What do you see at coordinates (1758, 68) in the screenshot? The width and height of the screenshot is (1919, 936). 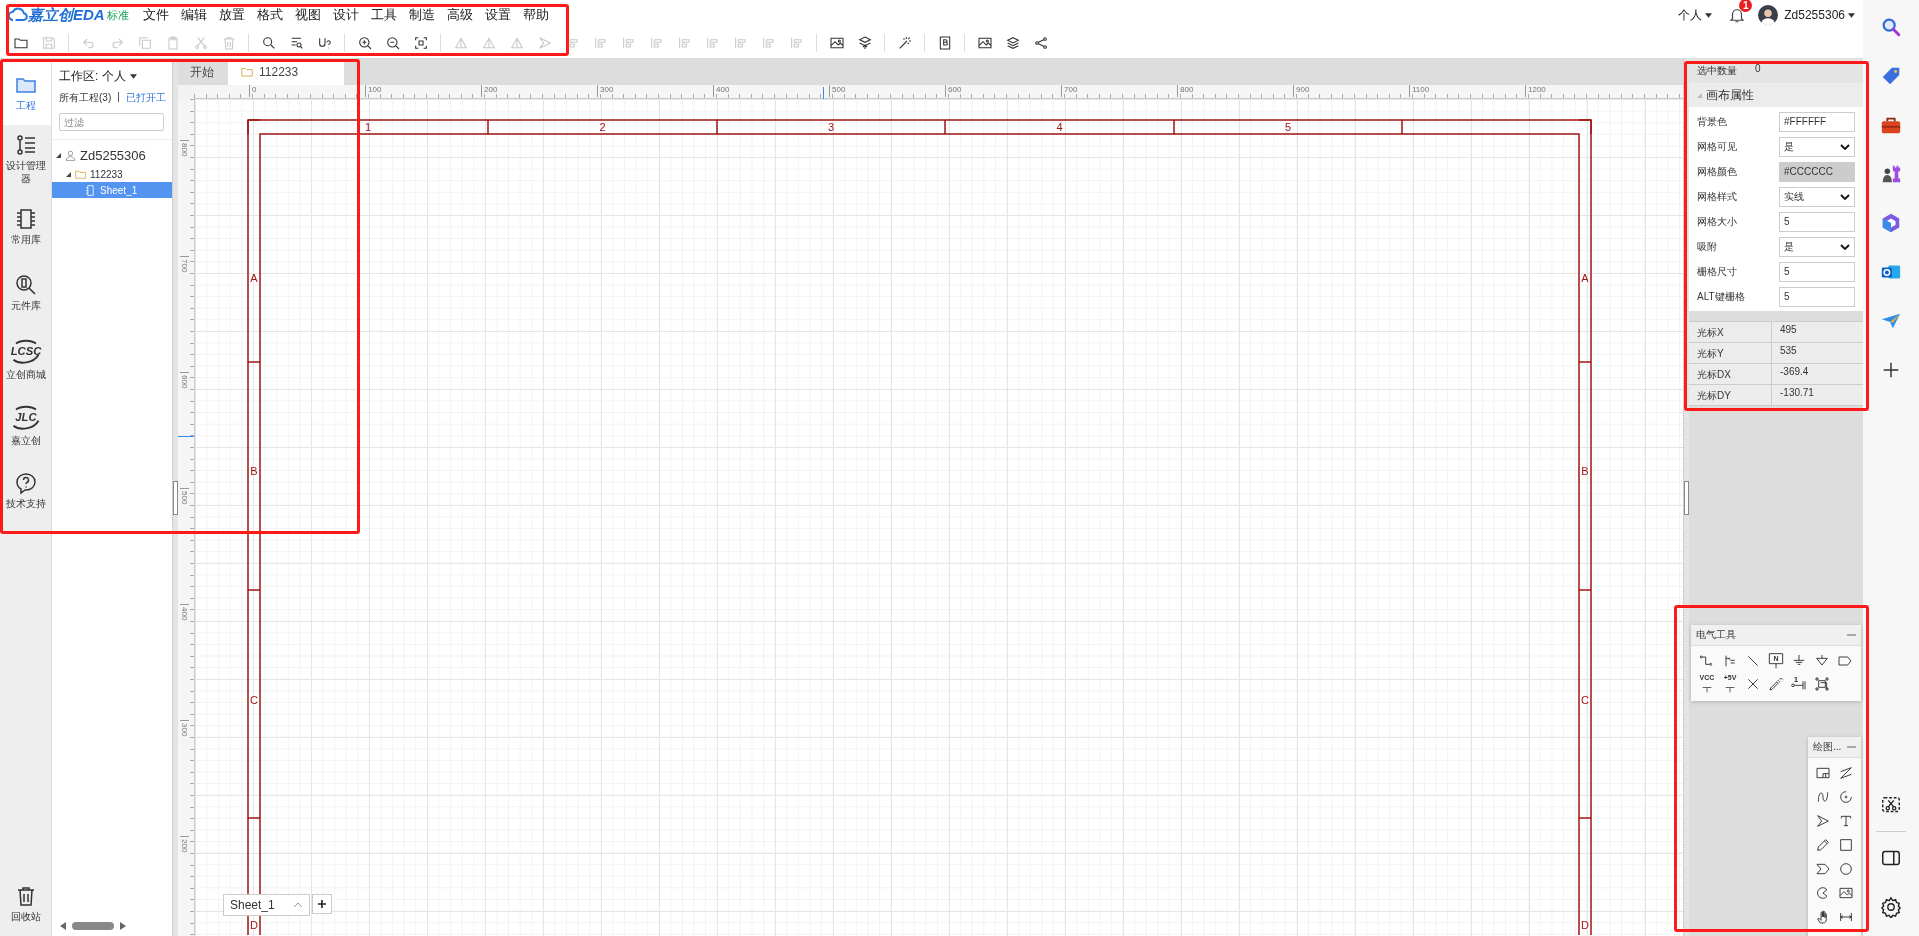 I see `selected-count: 0` at bounding box center [1758, 68].